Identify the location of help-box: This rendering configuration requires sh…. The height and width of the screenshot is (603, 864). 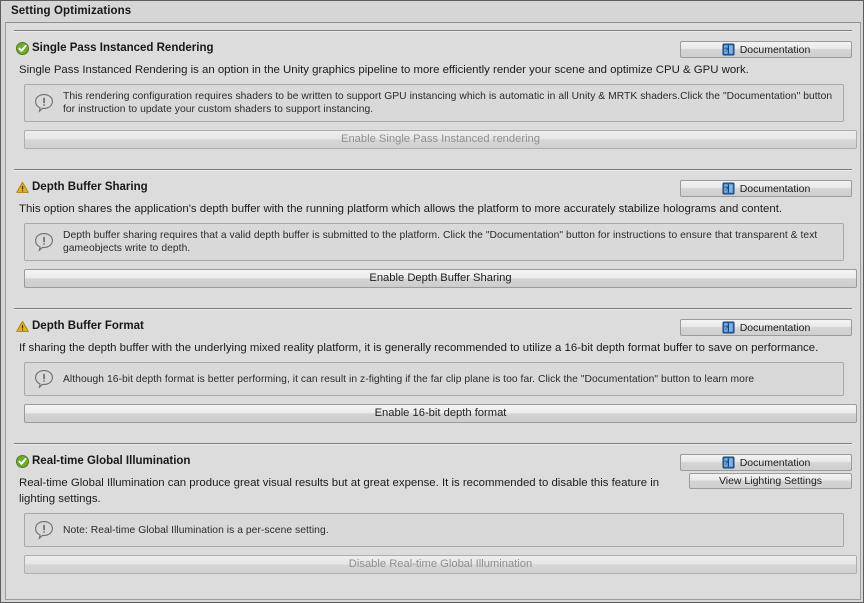
(434, 103).